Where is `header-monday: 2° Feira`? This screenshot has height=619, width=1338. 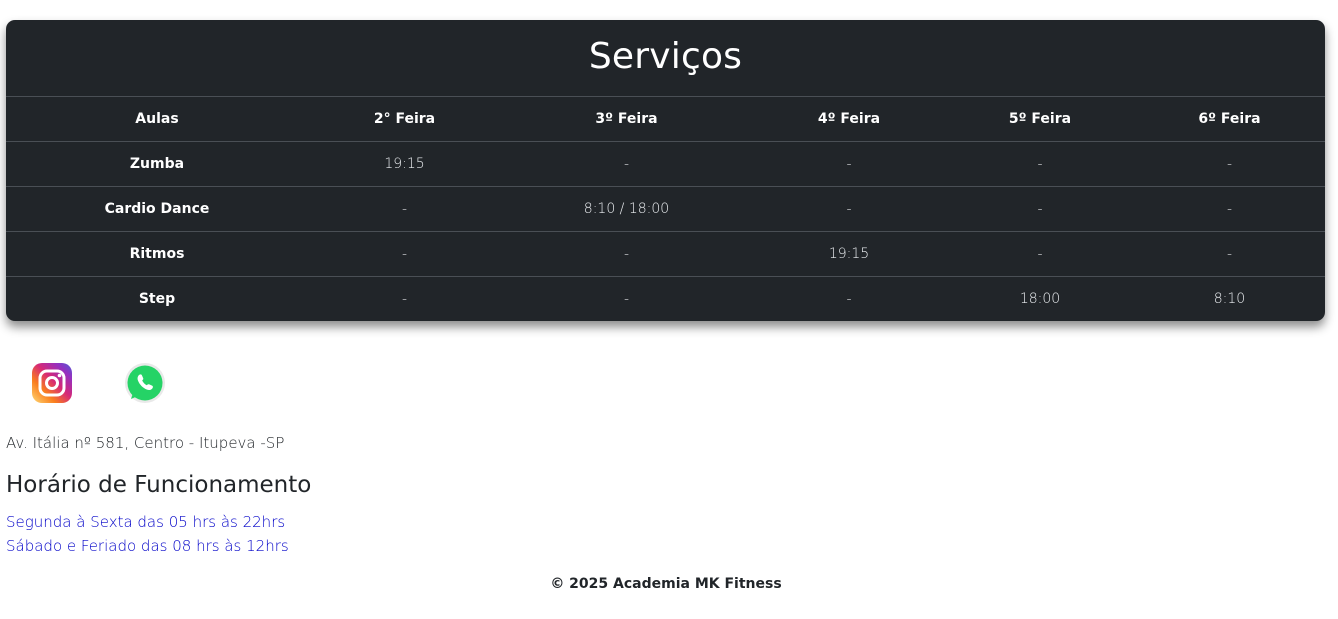 header-monday: 2° Feira is located at coordinates (404, 119).